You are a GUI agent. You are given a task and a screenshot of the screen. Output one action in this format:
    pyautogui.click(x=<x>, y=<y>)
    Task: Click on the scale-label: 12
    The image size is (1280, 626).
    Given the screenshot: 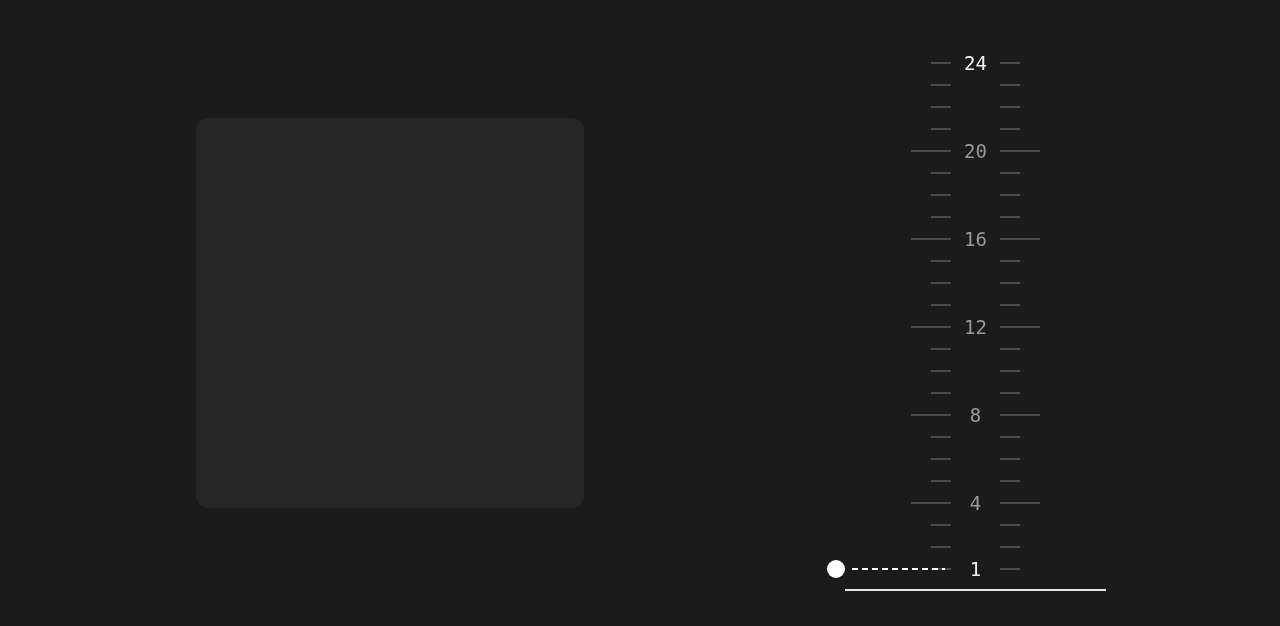 What is the action you would take?
    pyautogui.click(x=975, y=327)
    